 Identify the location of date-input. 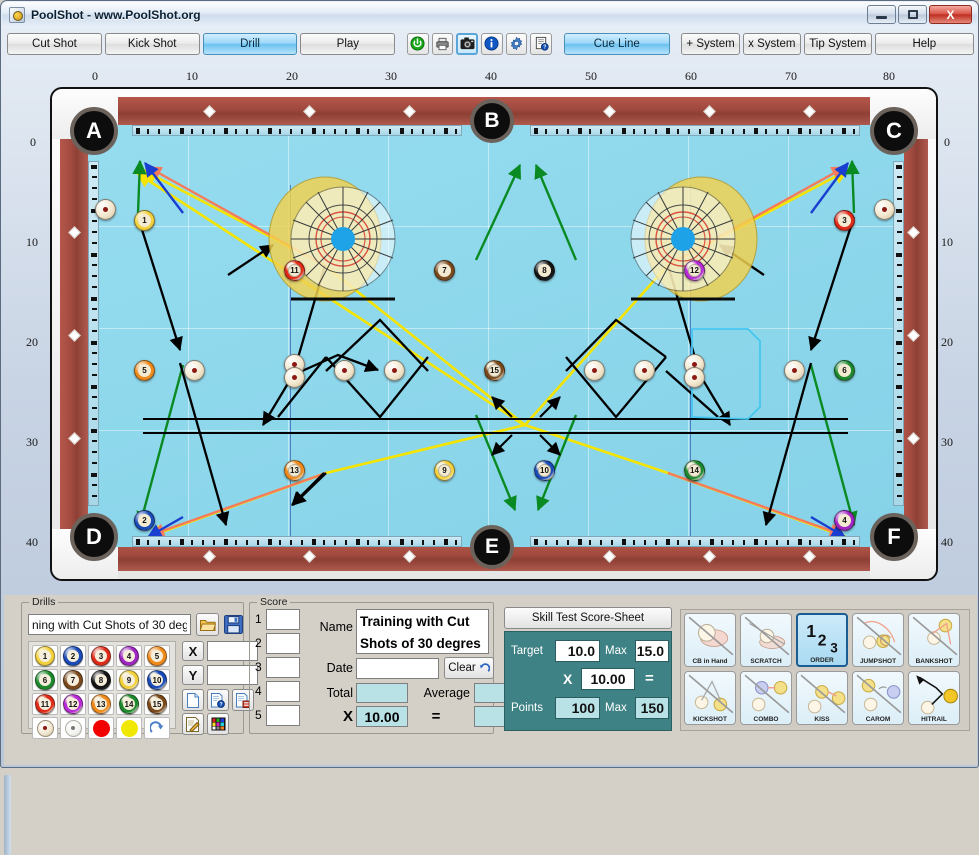
(397, 668).